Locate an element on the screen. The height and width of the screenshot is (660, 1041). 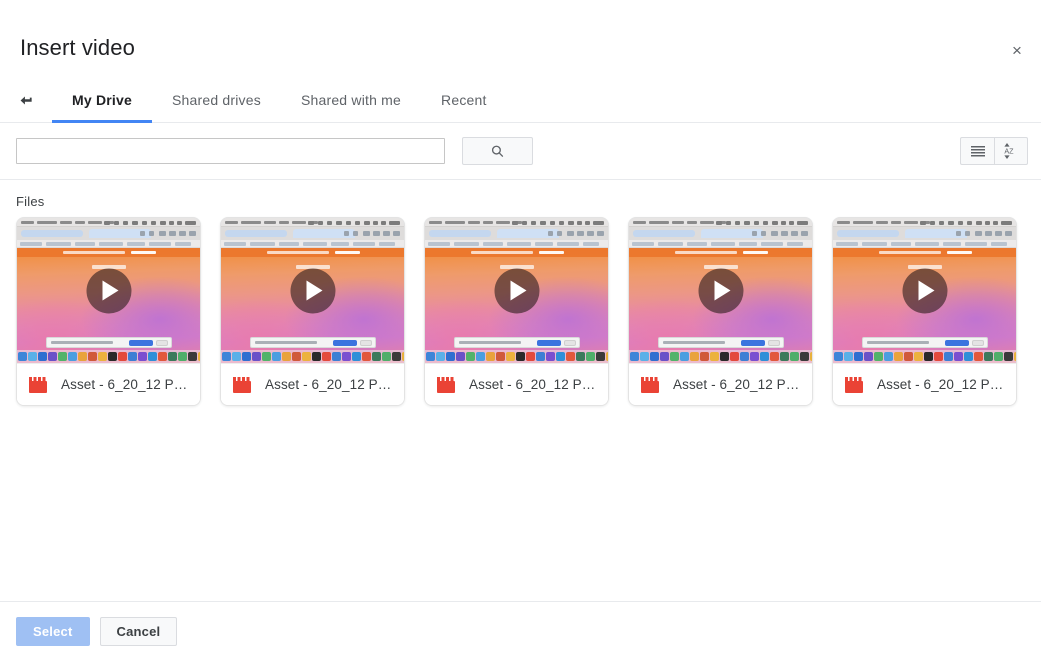
view-controls: AZ is located at coordinates (994, 151).